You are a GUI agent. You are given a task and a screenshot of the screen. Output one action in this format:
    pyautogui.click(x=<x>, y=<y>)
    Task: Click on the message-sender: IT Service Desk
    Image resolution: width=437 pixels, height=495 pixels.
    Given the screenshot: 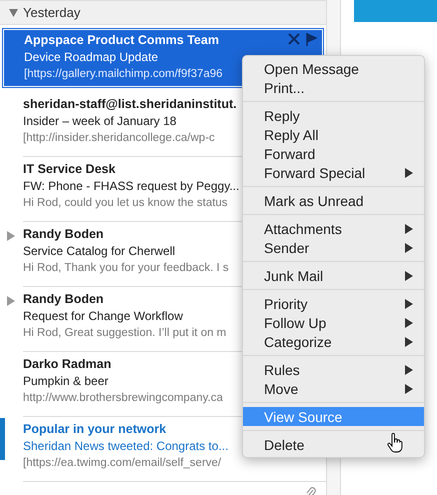 What is the action you would take?
    pyautogui.click(x=69, y=169)
    